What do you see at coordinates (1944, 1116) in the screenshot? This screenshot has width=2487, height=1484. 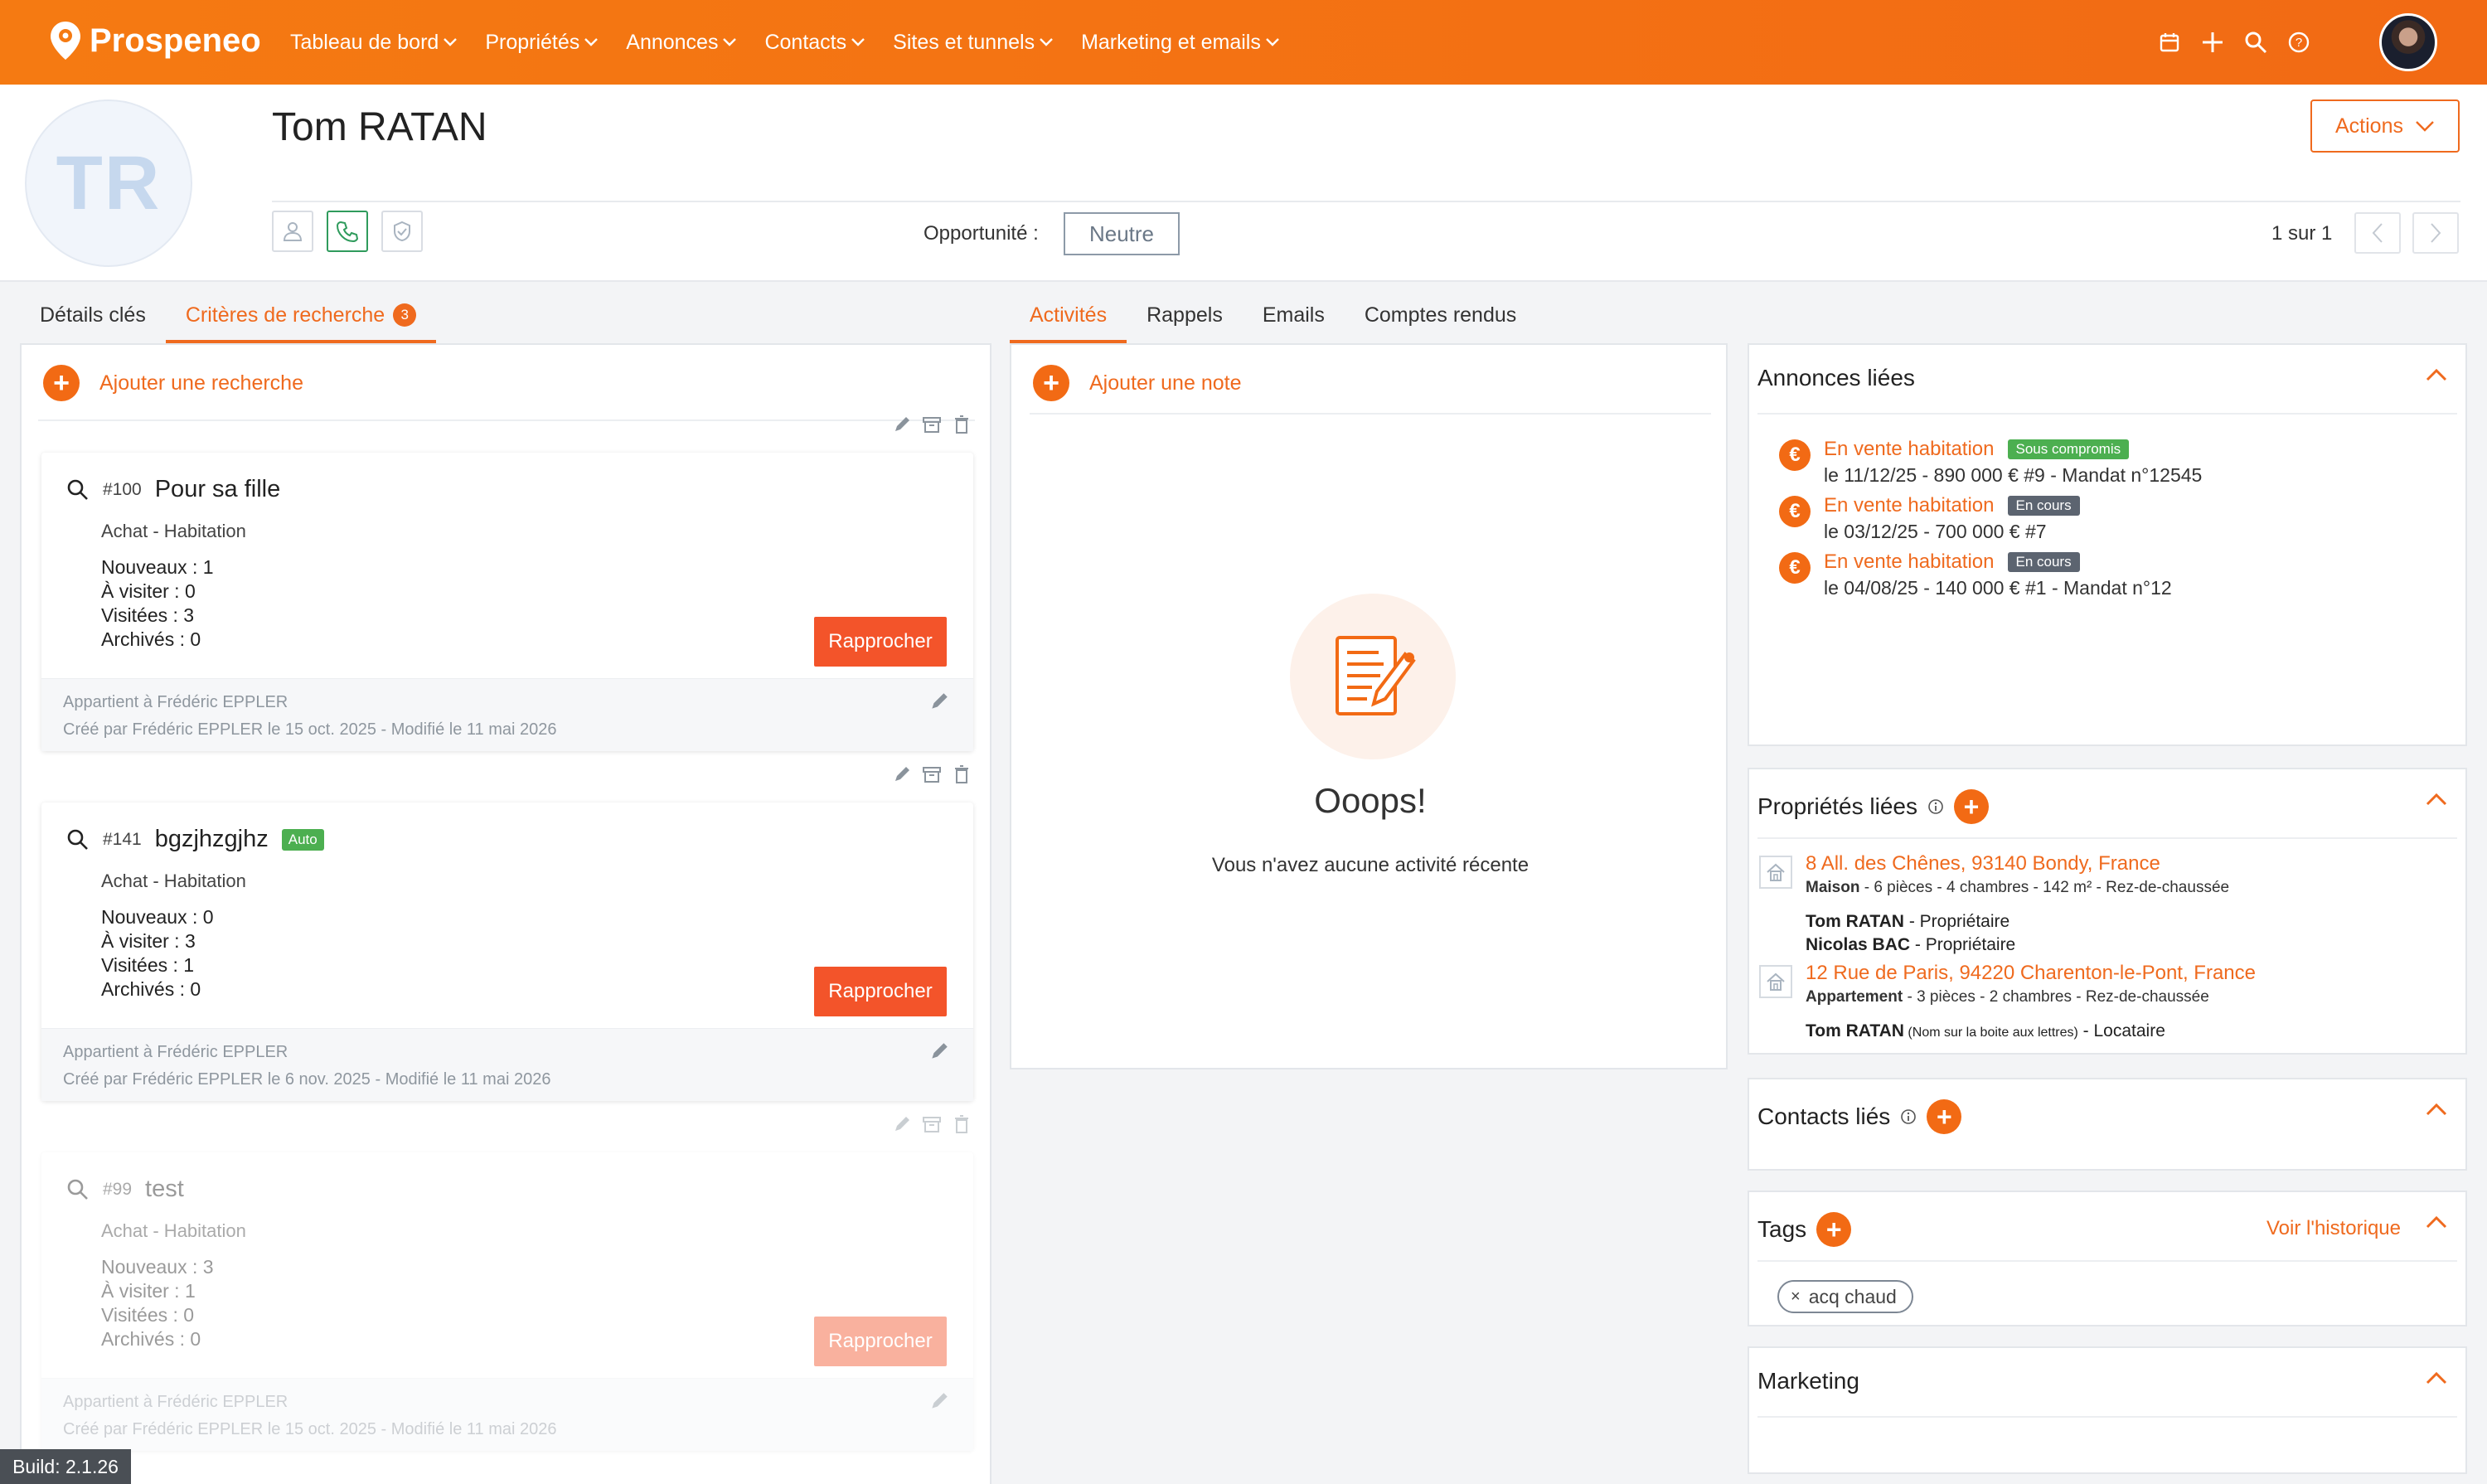 I see `add-contact-button: +` at bounding box center [1944, 1116].